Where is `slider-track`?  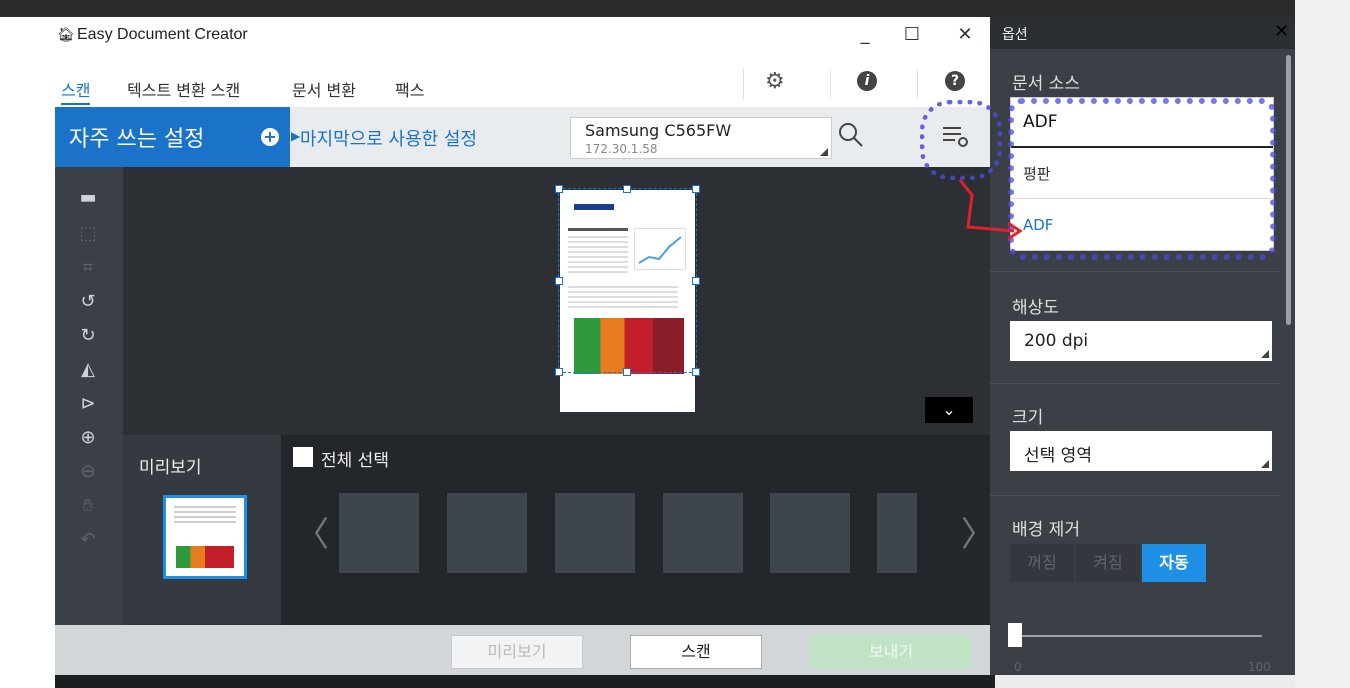
slider-track is located at coordinates (1140, 636).